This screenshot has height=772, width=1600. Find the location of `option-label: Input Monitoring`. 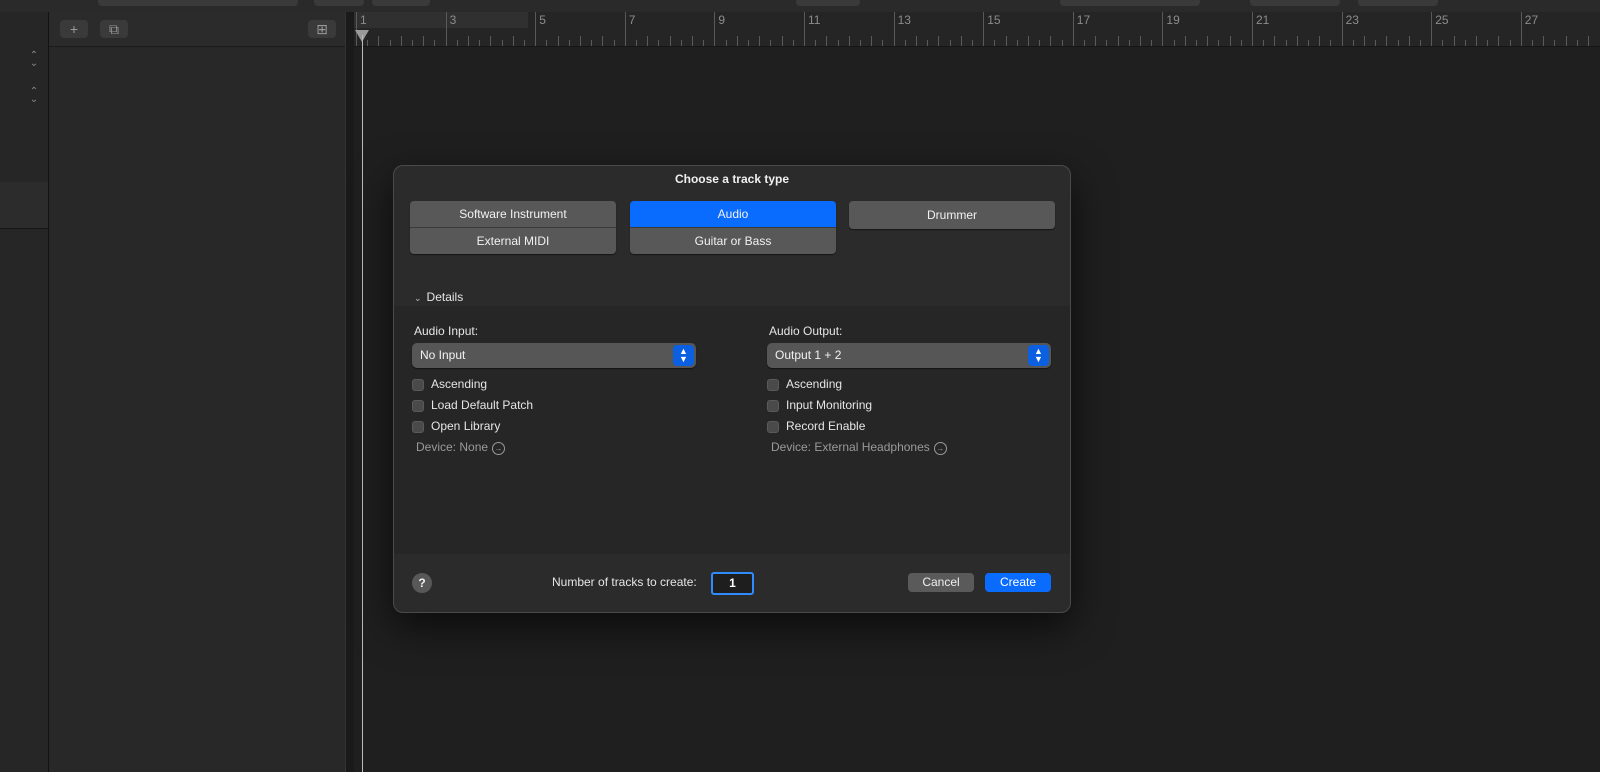

option-label: Input Monitoring is located at coordinates (829, 405).